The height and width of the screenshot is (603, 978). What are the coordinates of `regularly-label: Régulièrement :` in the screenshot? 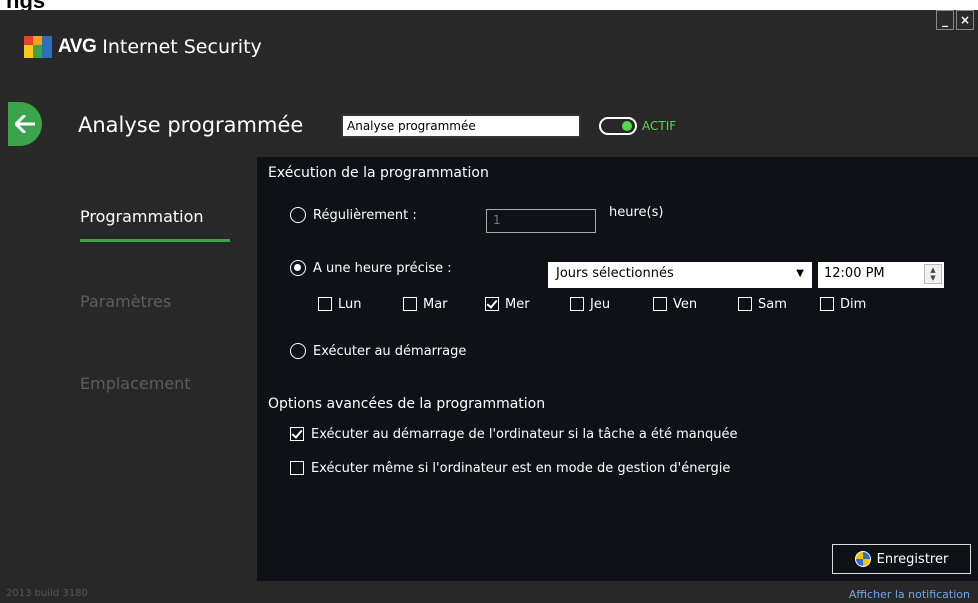 It's located at (365, 215).